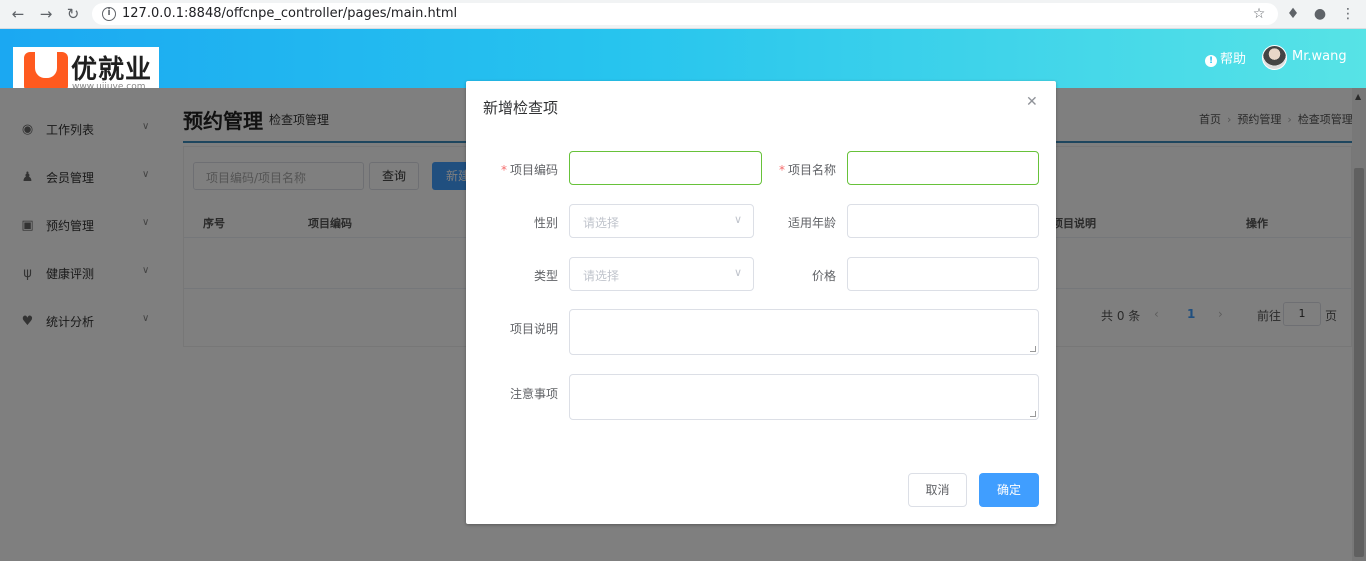  I want to click on type-placeholder: 请选择, so click(601, 276).